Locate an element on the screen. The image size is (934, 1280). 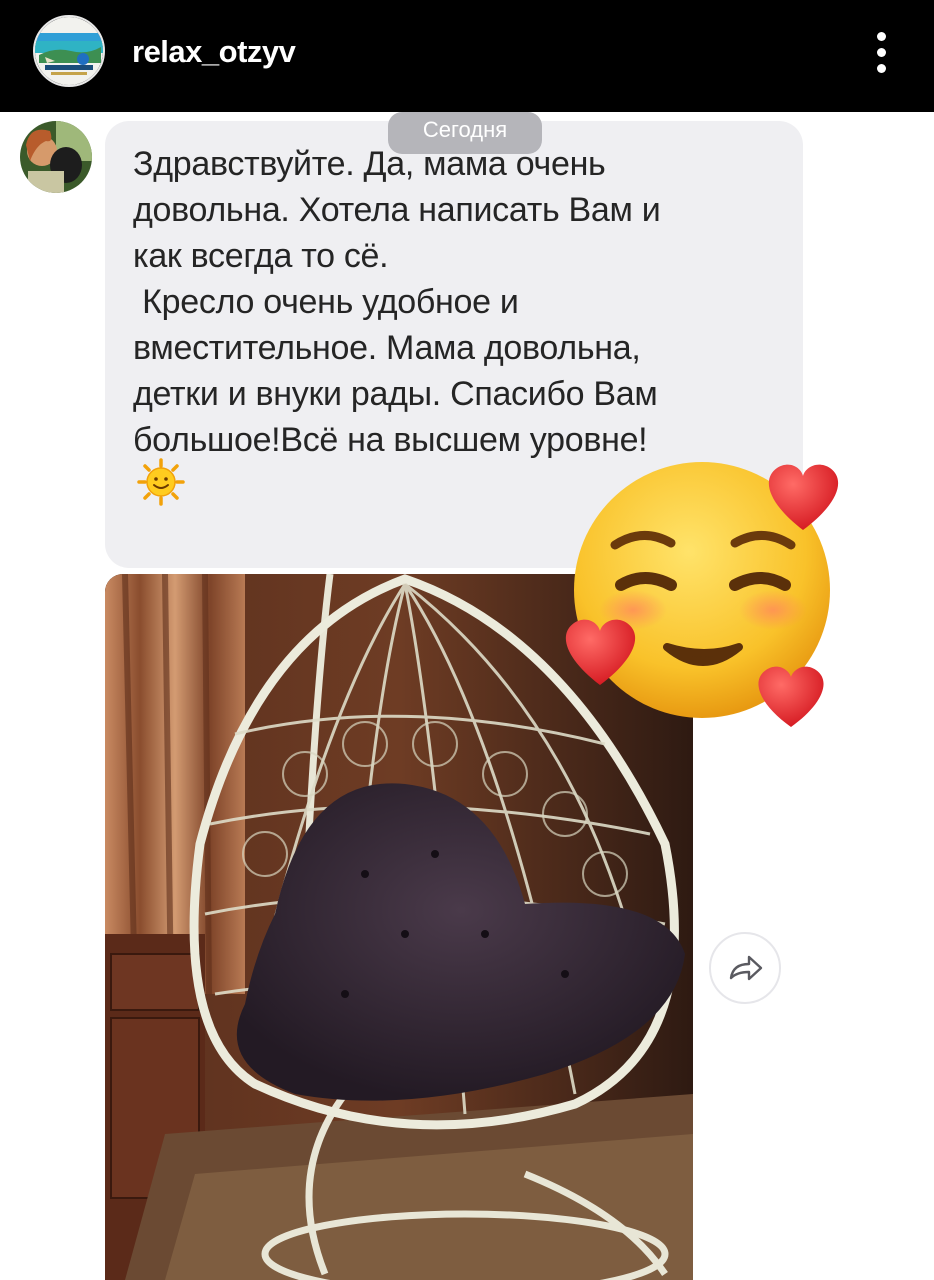
share-arrow-icon is located at coordinates (746, 968).